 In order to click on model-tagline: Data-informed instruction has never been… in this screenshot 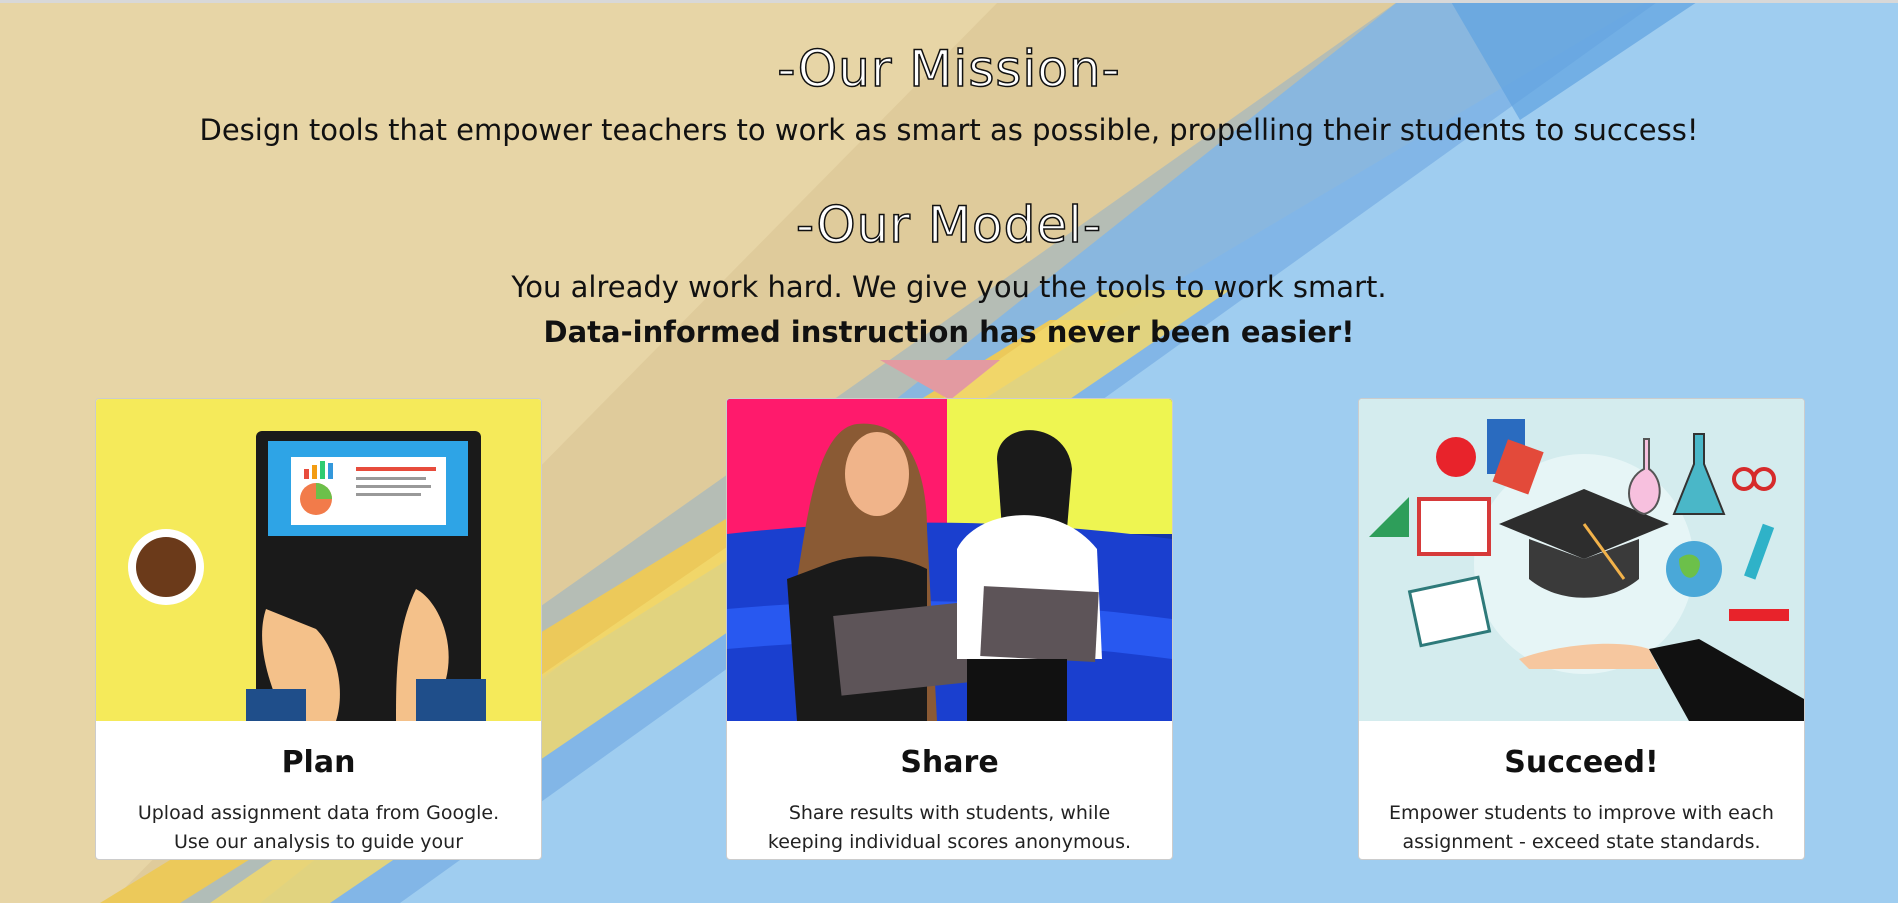, I will do `click(949, 332)`.